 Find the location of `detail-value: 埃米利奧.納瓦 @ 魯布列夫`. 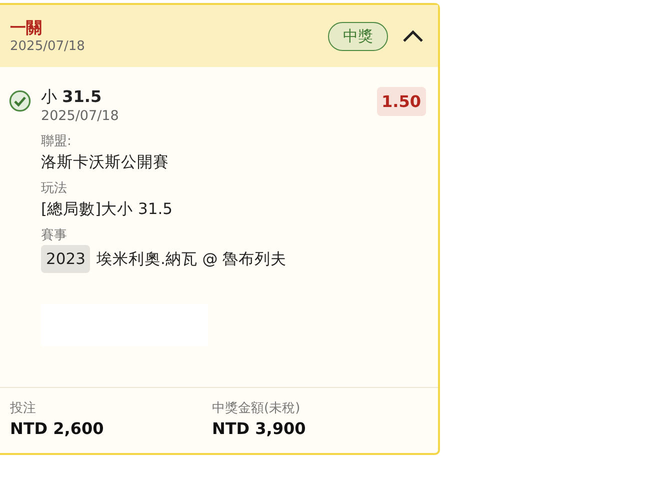

detail-value: 埃米利奧.納瓦 @ 魯布列夫 is located at coordinates (191, 259).